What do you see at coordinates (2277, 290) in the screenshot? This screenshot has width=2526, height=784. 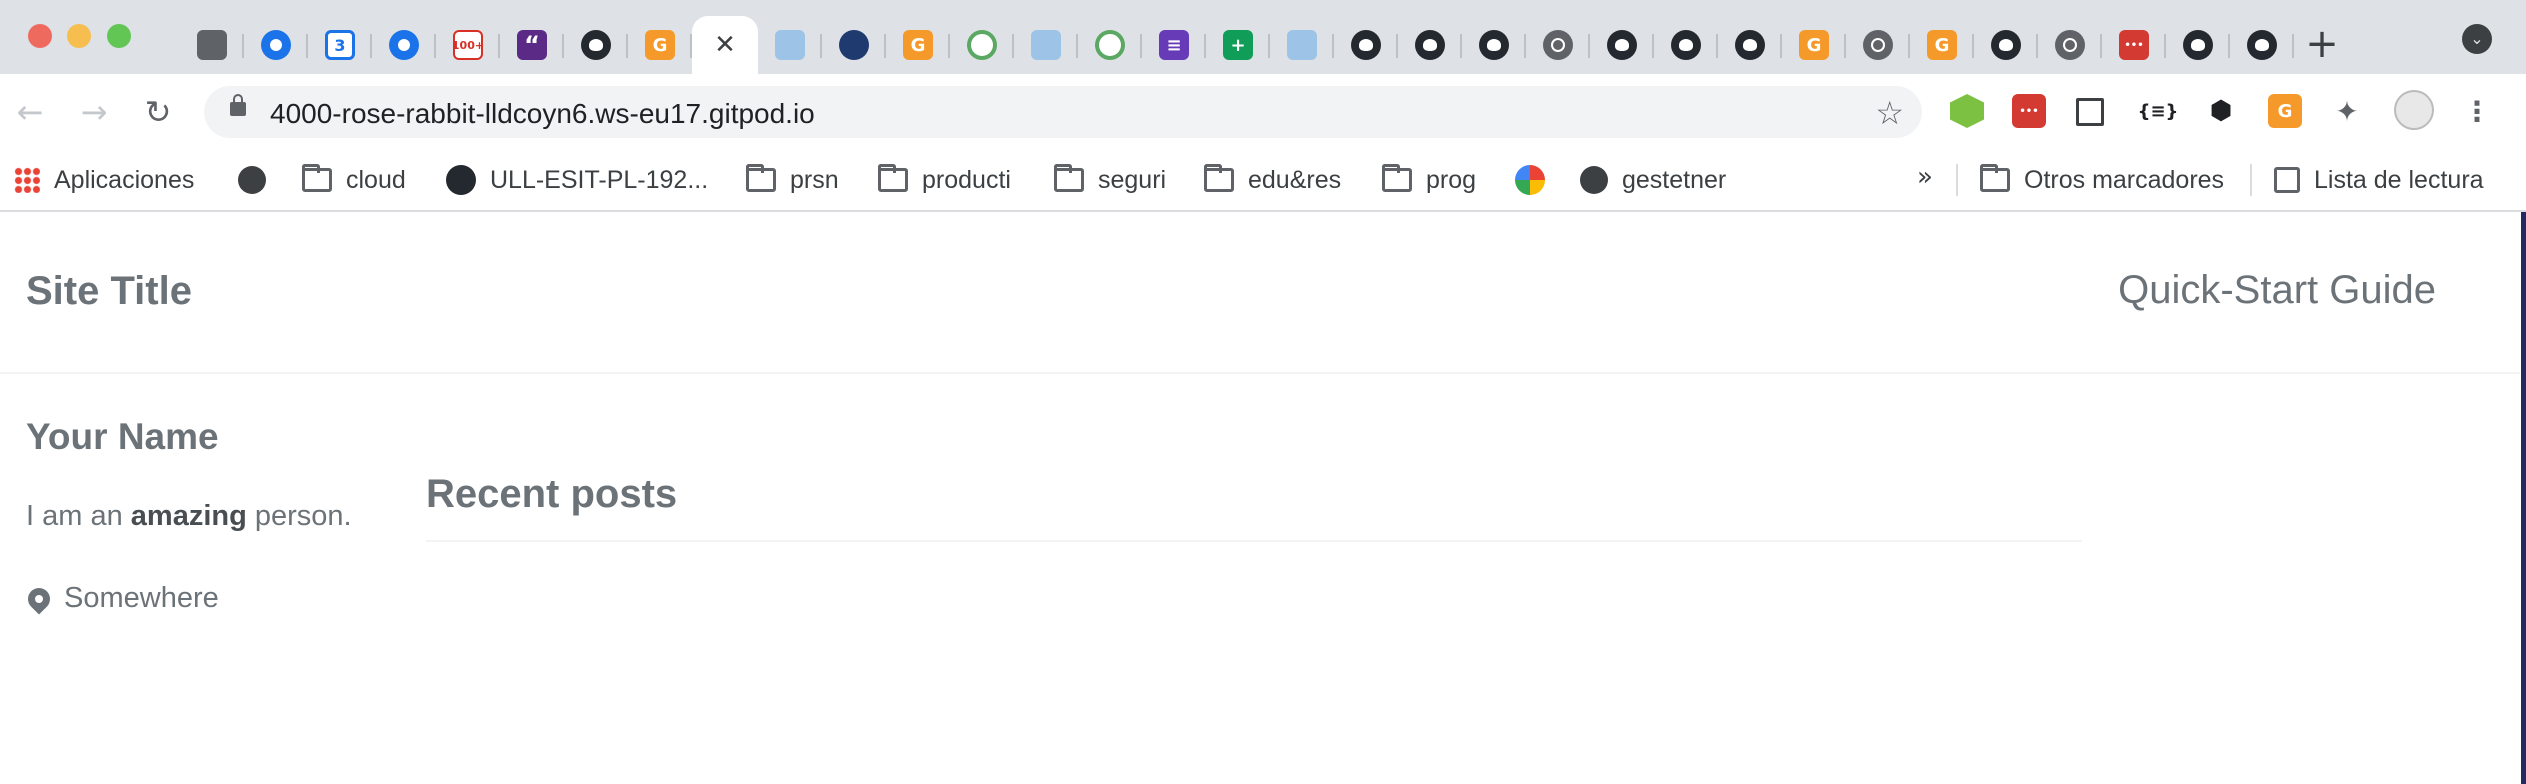 I see `nav-link-quick-start: Quick-Start Guide` at bounding box center [2277, 290].